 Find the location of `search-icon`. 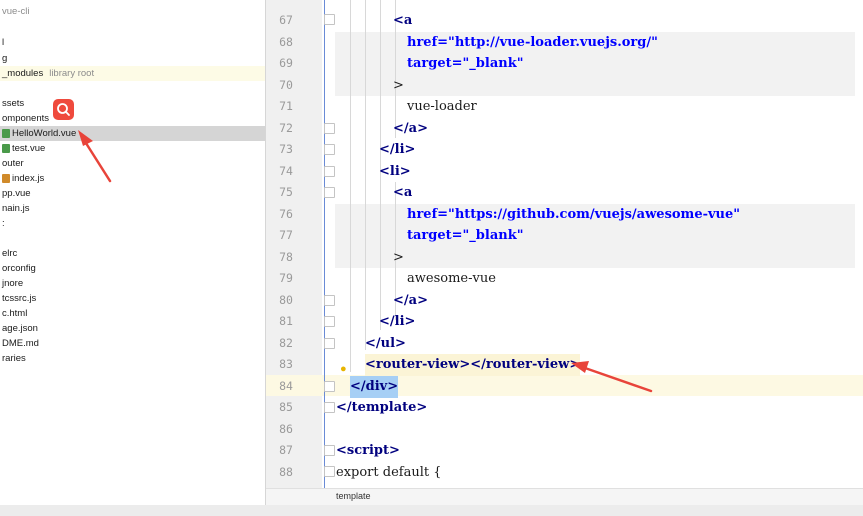

search-icon is located at coordinates (63, 109).